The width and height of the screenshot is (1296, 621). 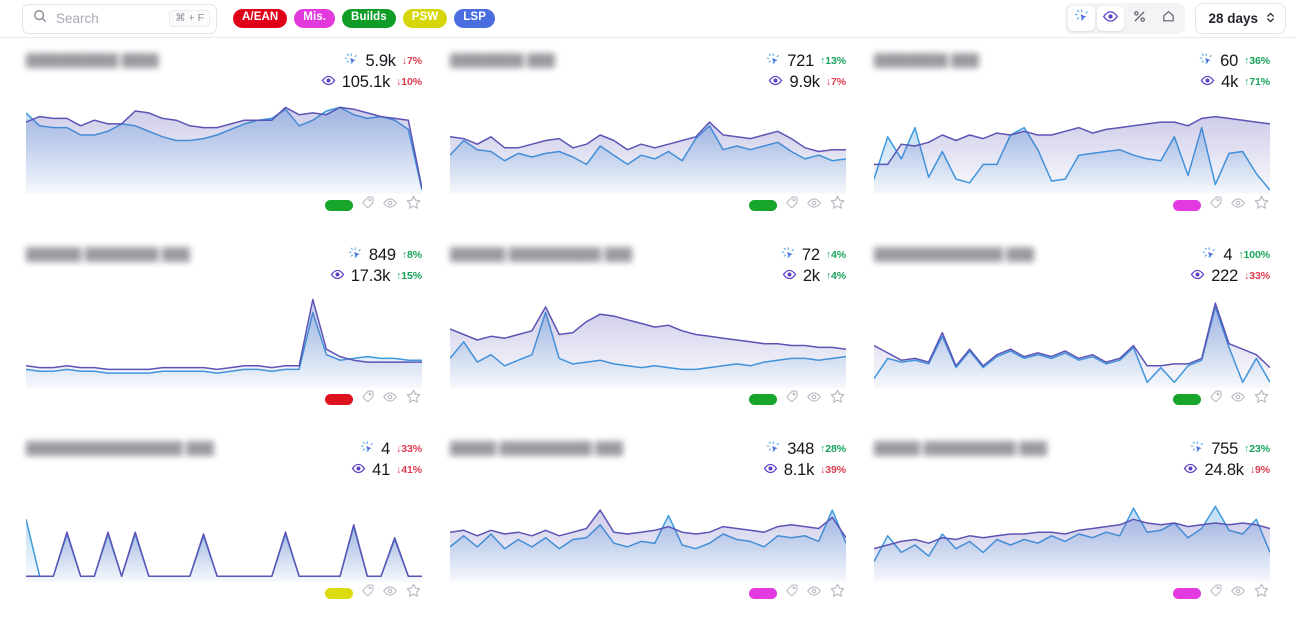 I want to click on card-stats: 348 ↑28% 8.1k ↓39%, so click(x=804, y=460).